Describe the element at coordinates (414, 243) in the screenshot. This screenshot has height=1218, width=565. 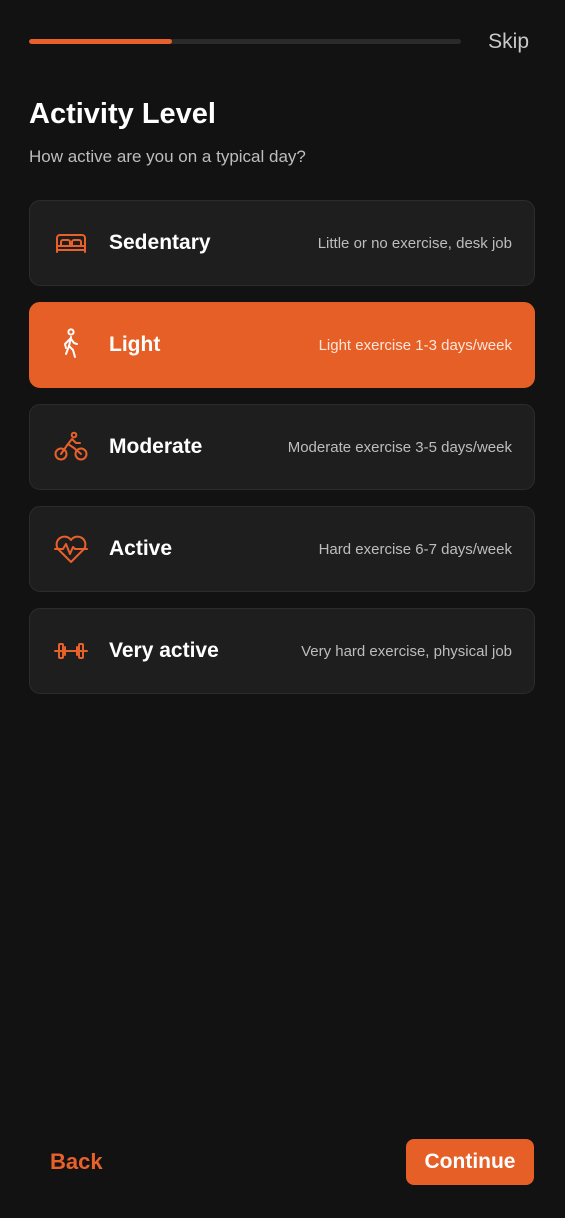
I see `option-description: Little or no exercise, desk job` at that location.